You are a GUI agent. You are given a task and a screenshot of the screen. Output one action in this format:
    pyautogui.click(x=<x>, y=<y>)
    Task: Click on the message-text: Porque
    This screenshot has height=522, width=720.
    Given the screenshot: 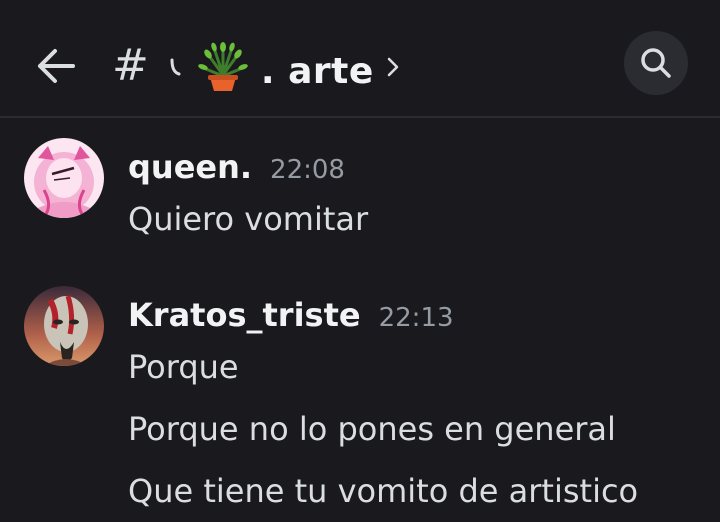 What is the action you would take?
    pyautogui.click(x=183, y=367)
    